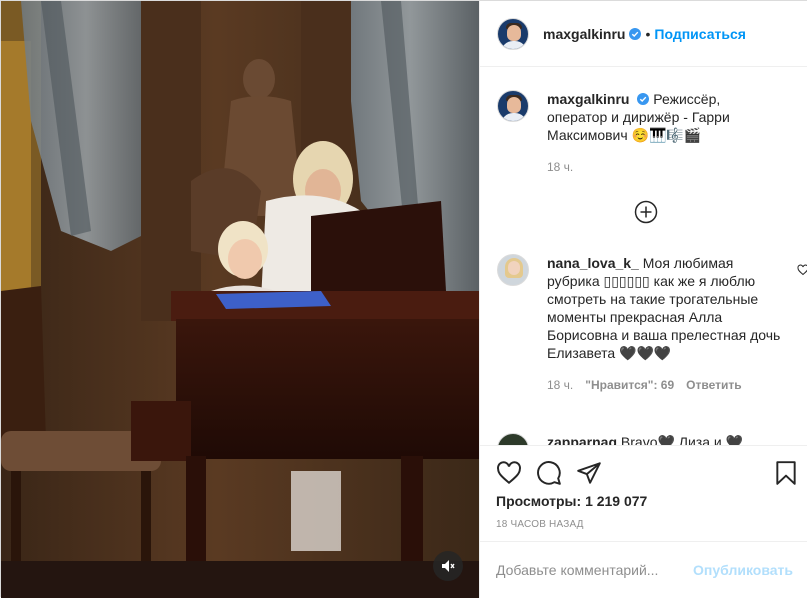  What do you see at coordinates (539, 501) in the screenshot?
I see `views-label: Просмотры:` at bounding box center [539, 501].